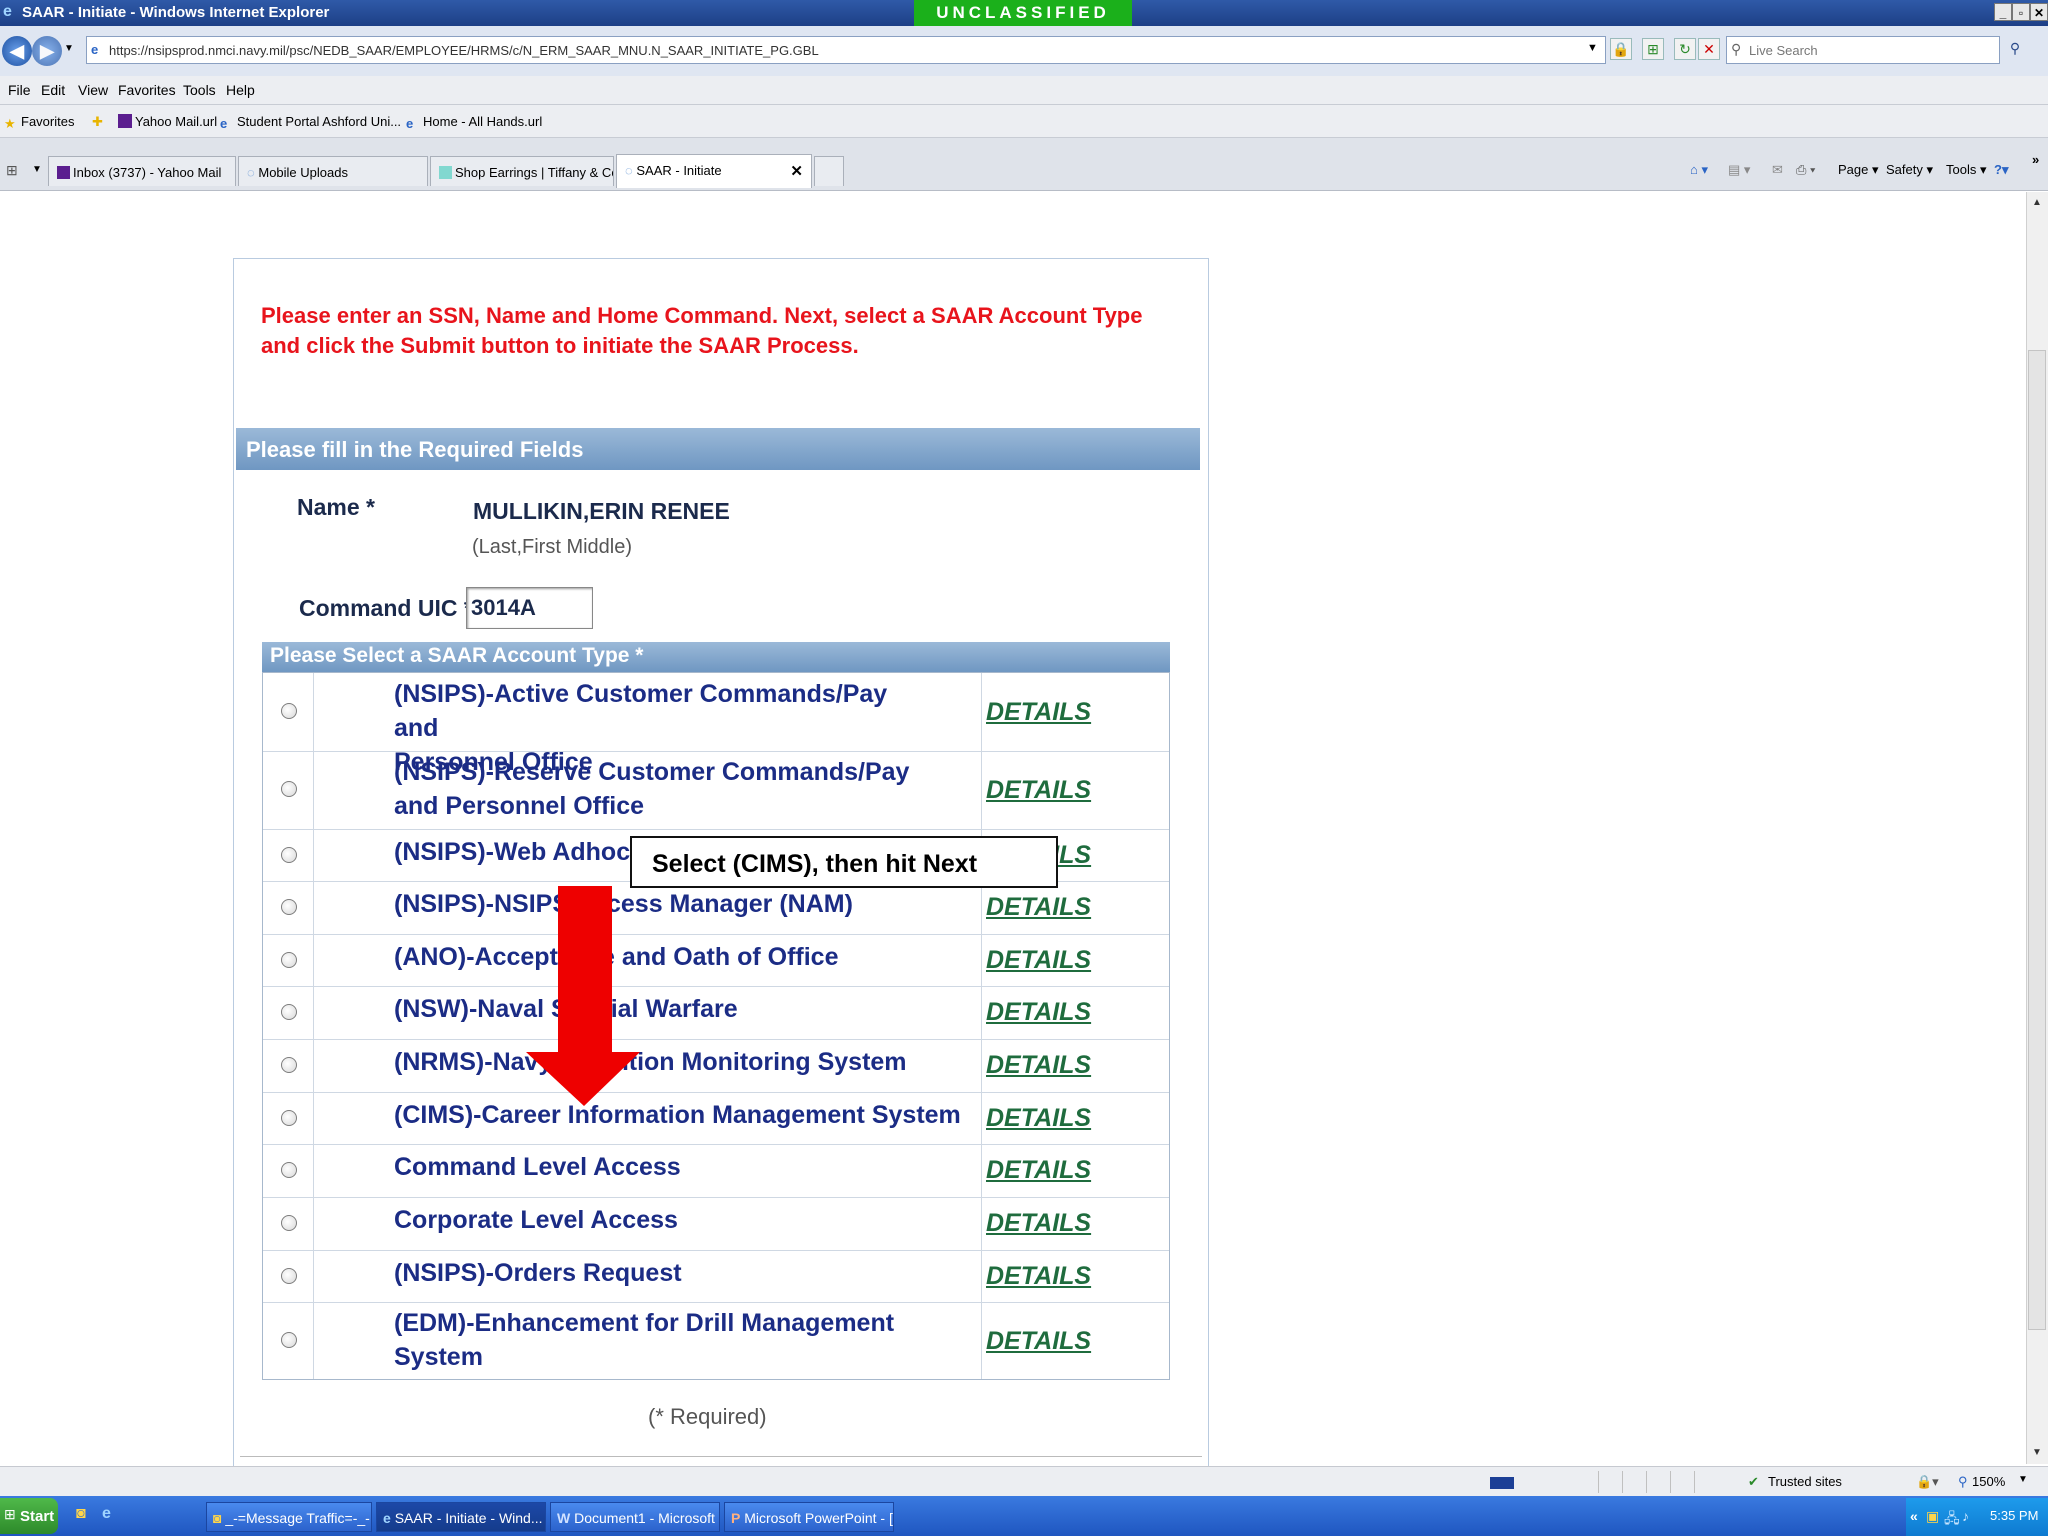 This screenshot has width=2048, height=1536. I want to click on show-hidden-icons: «, so click(1914, 1516).